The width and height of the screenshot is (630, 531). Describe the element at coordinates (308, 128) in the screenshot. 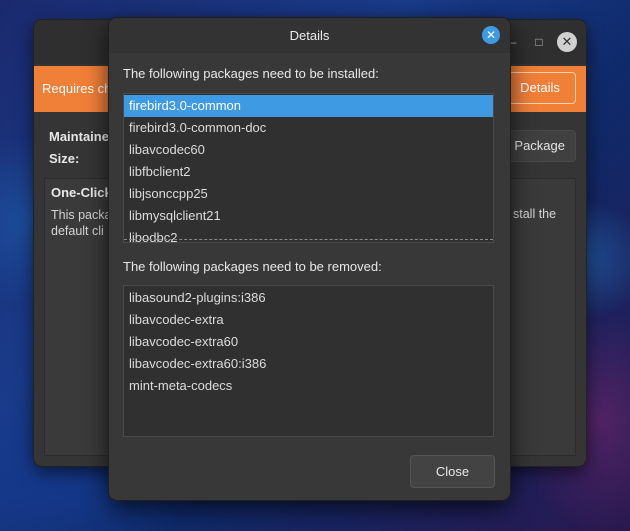

I see `list-item: firebird3.0-common-doc` at that location.